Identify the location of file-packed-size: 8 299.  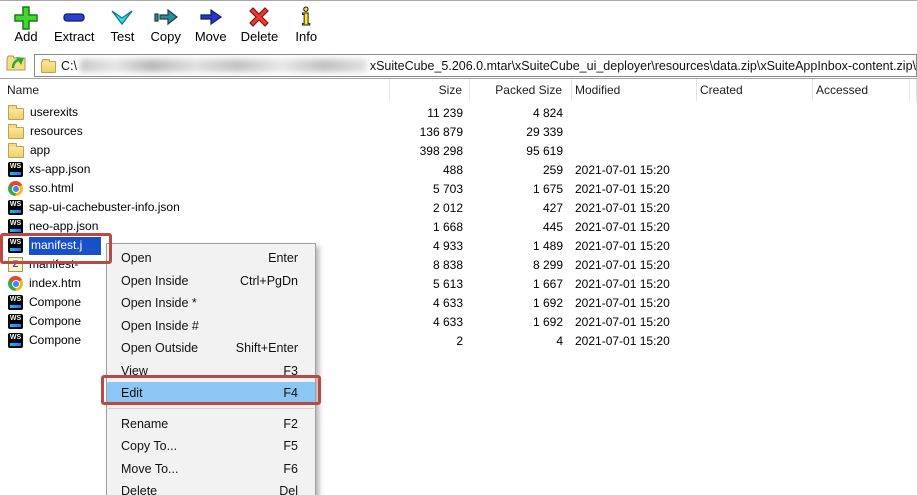
(547, 264).